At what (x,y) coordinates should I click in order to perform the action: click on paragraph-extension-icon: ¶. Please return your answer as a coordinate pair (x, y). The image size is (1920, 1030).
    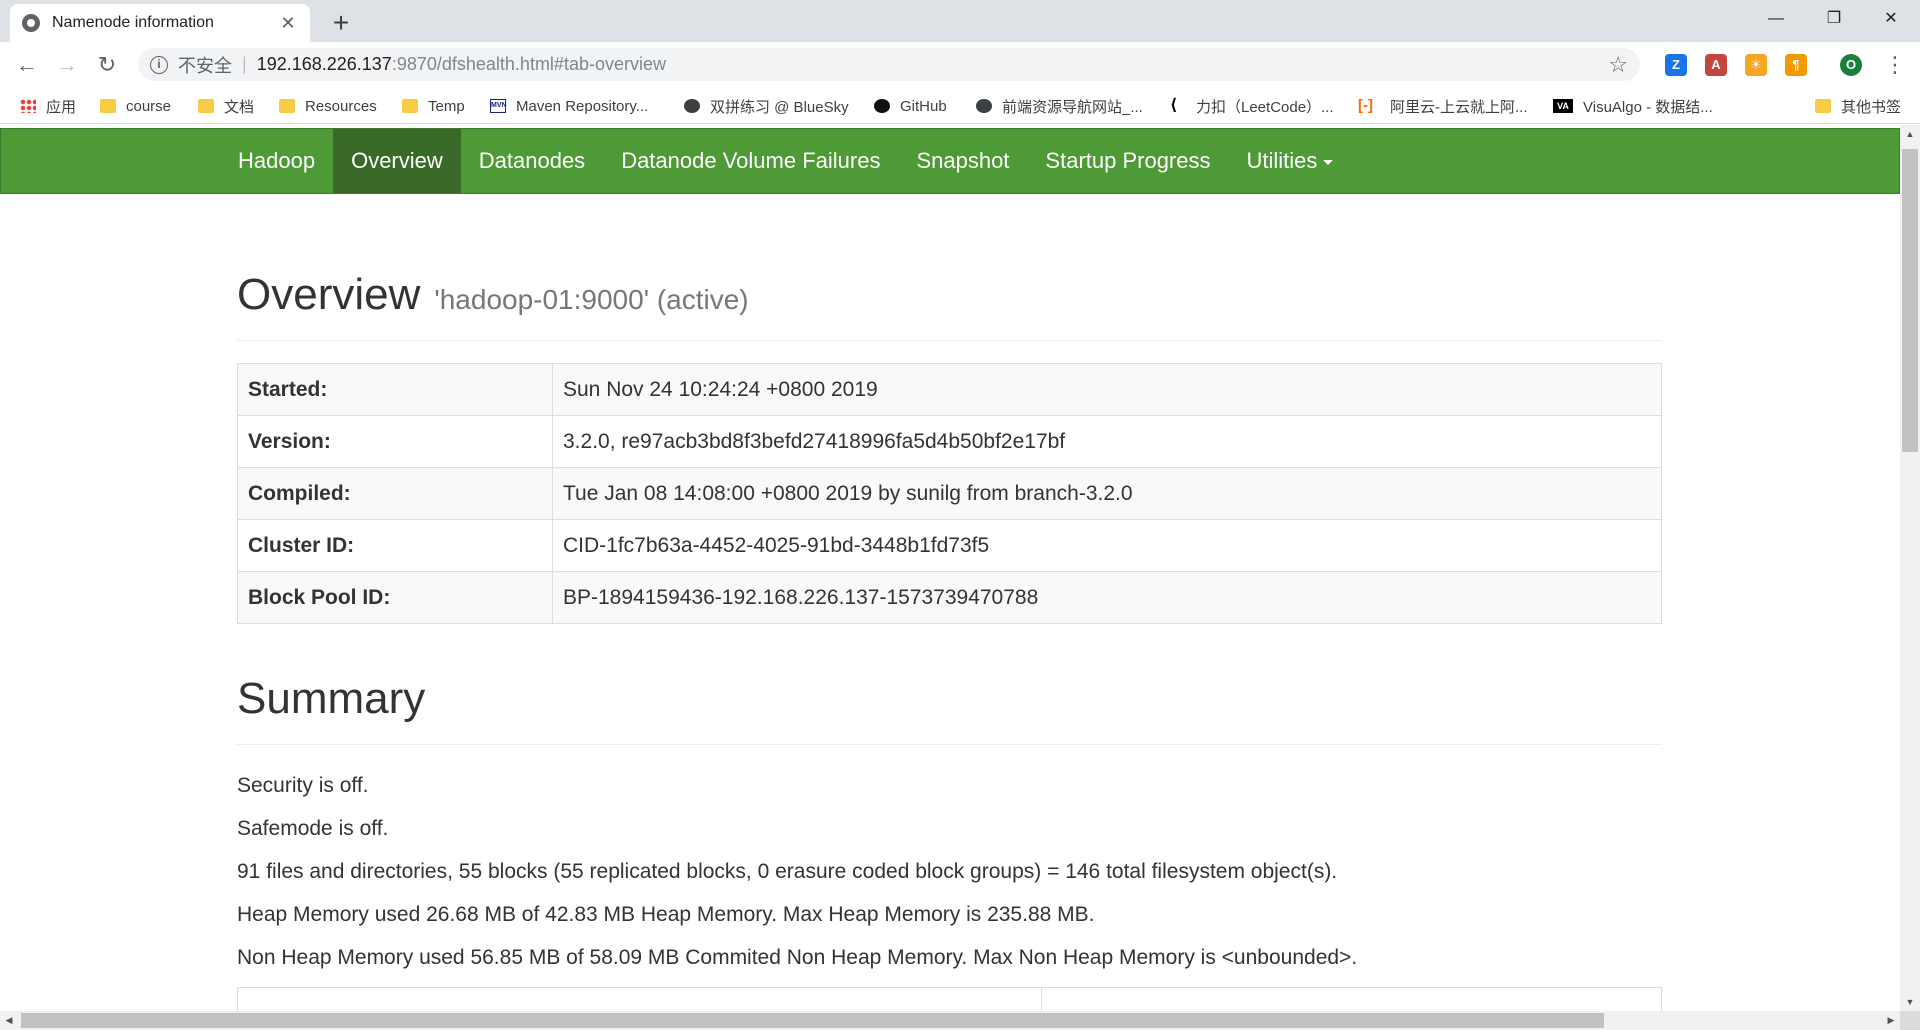
    Looking at the image, I should click on (1796, 65).